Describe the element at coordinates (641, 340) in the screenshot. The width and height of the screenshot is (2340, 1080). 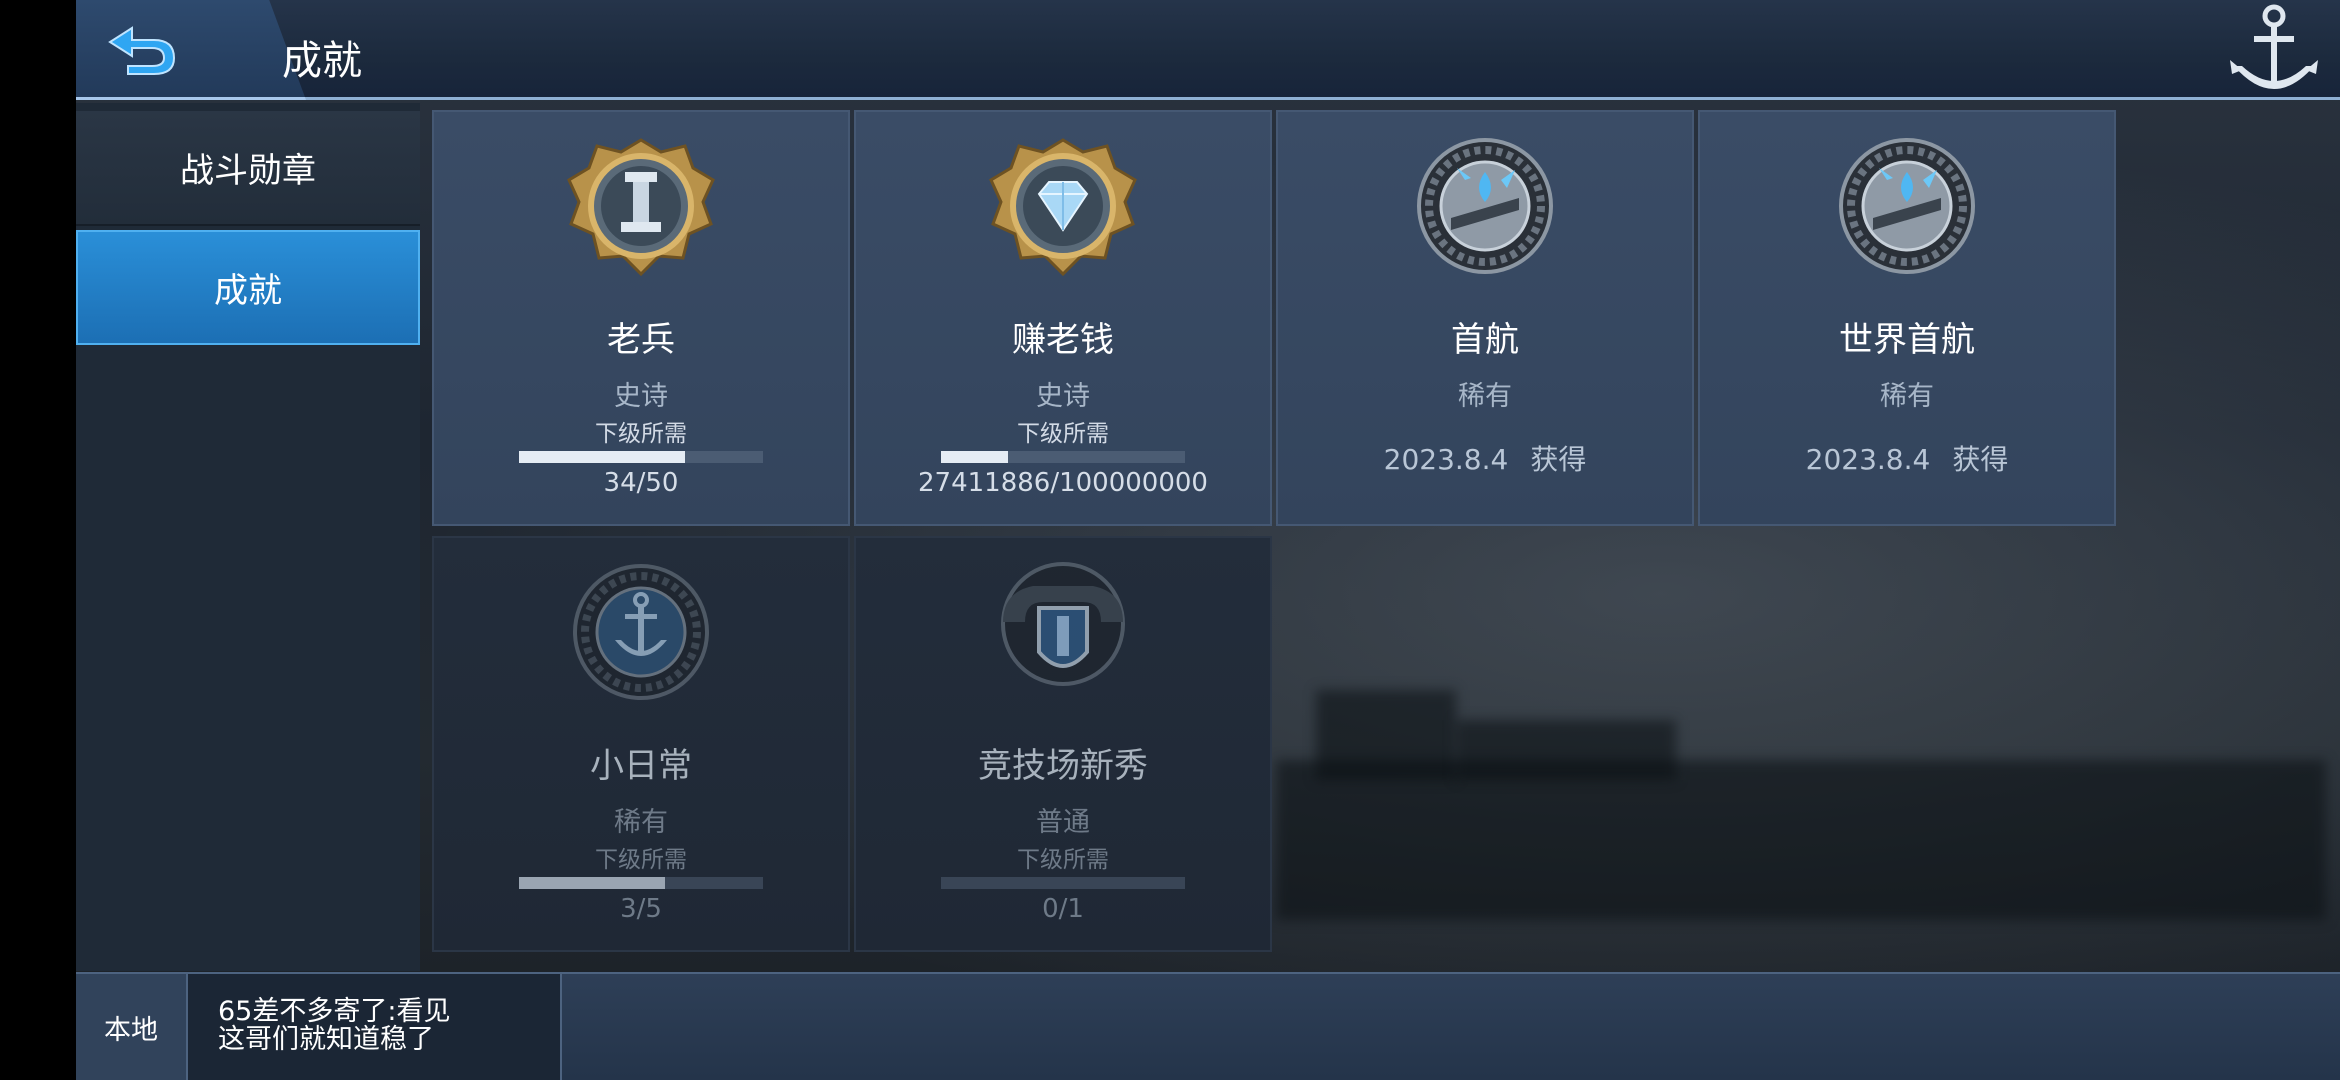
I see `achievement-name: 老兵` at that location.